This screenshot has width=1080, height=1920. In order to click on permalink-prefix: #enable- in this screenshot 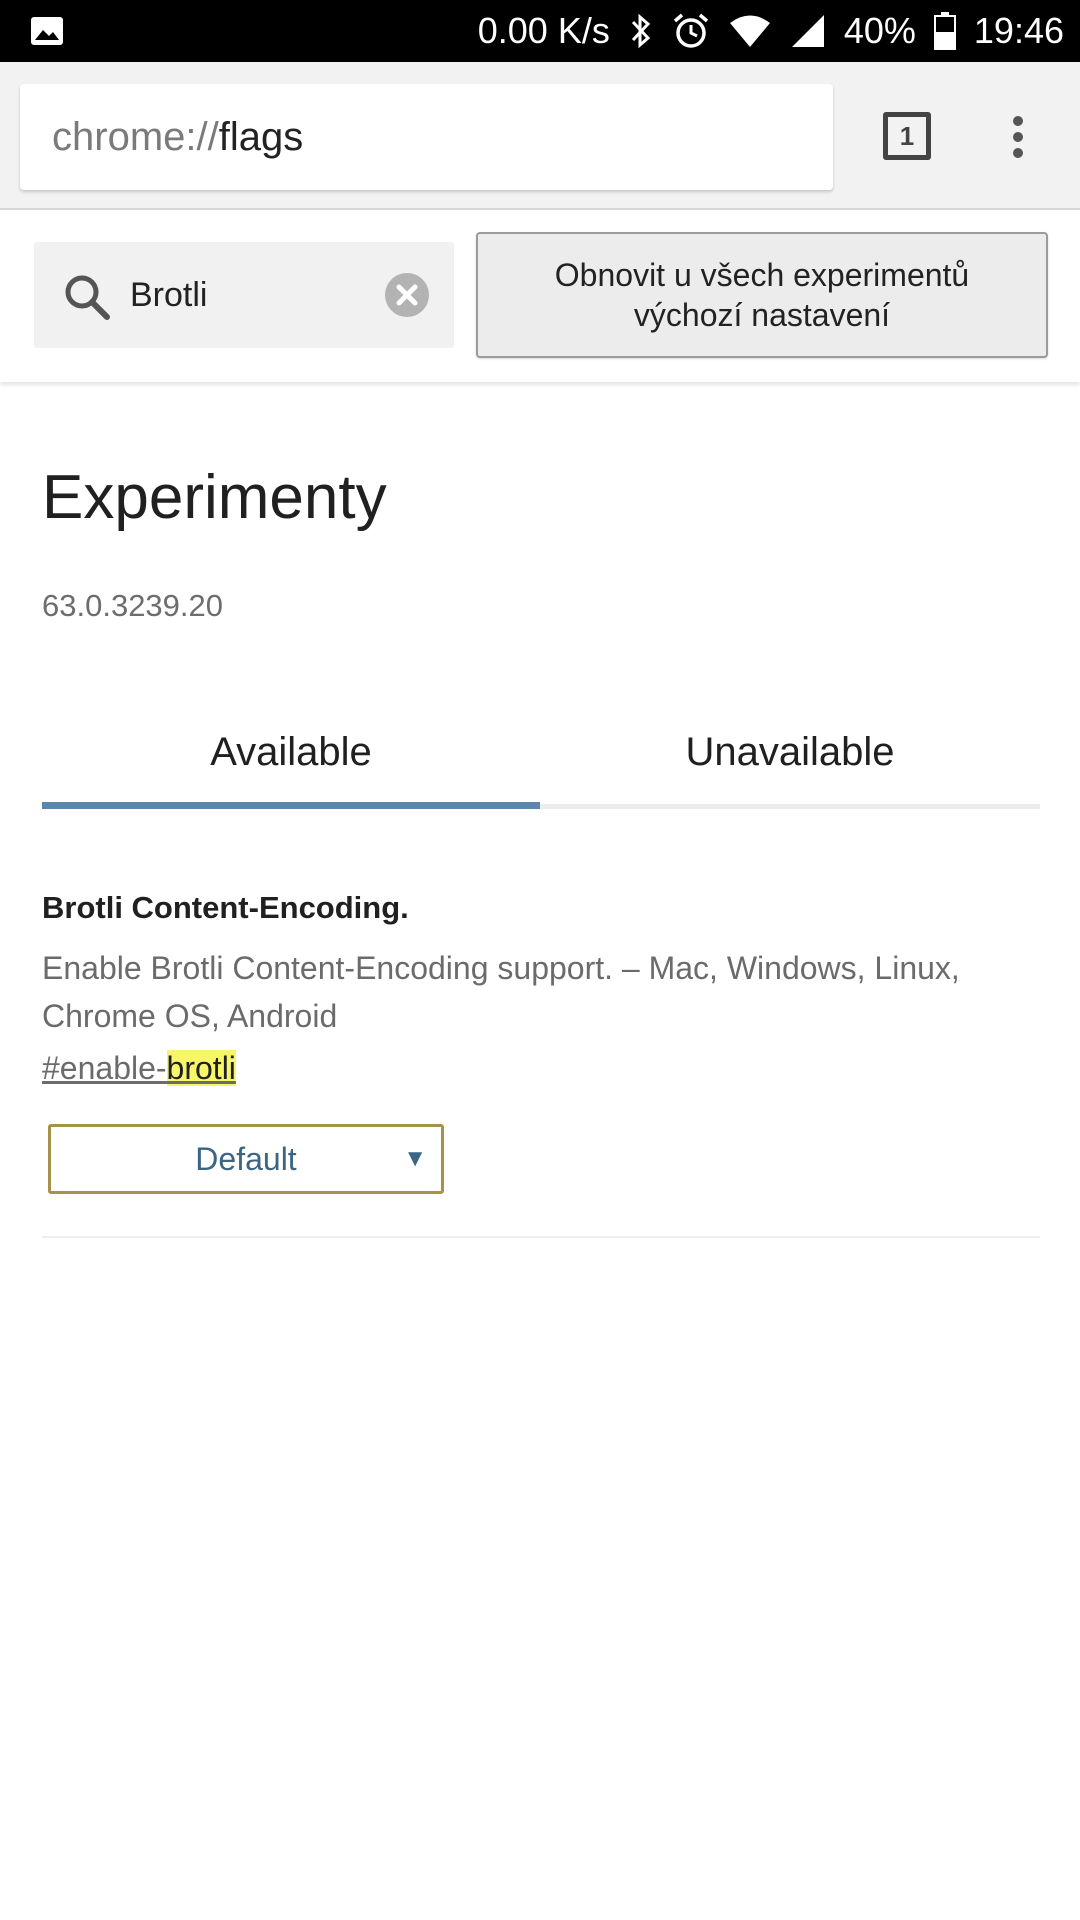, I will do `click(104, 1068)`.